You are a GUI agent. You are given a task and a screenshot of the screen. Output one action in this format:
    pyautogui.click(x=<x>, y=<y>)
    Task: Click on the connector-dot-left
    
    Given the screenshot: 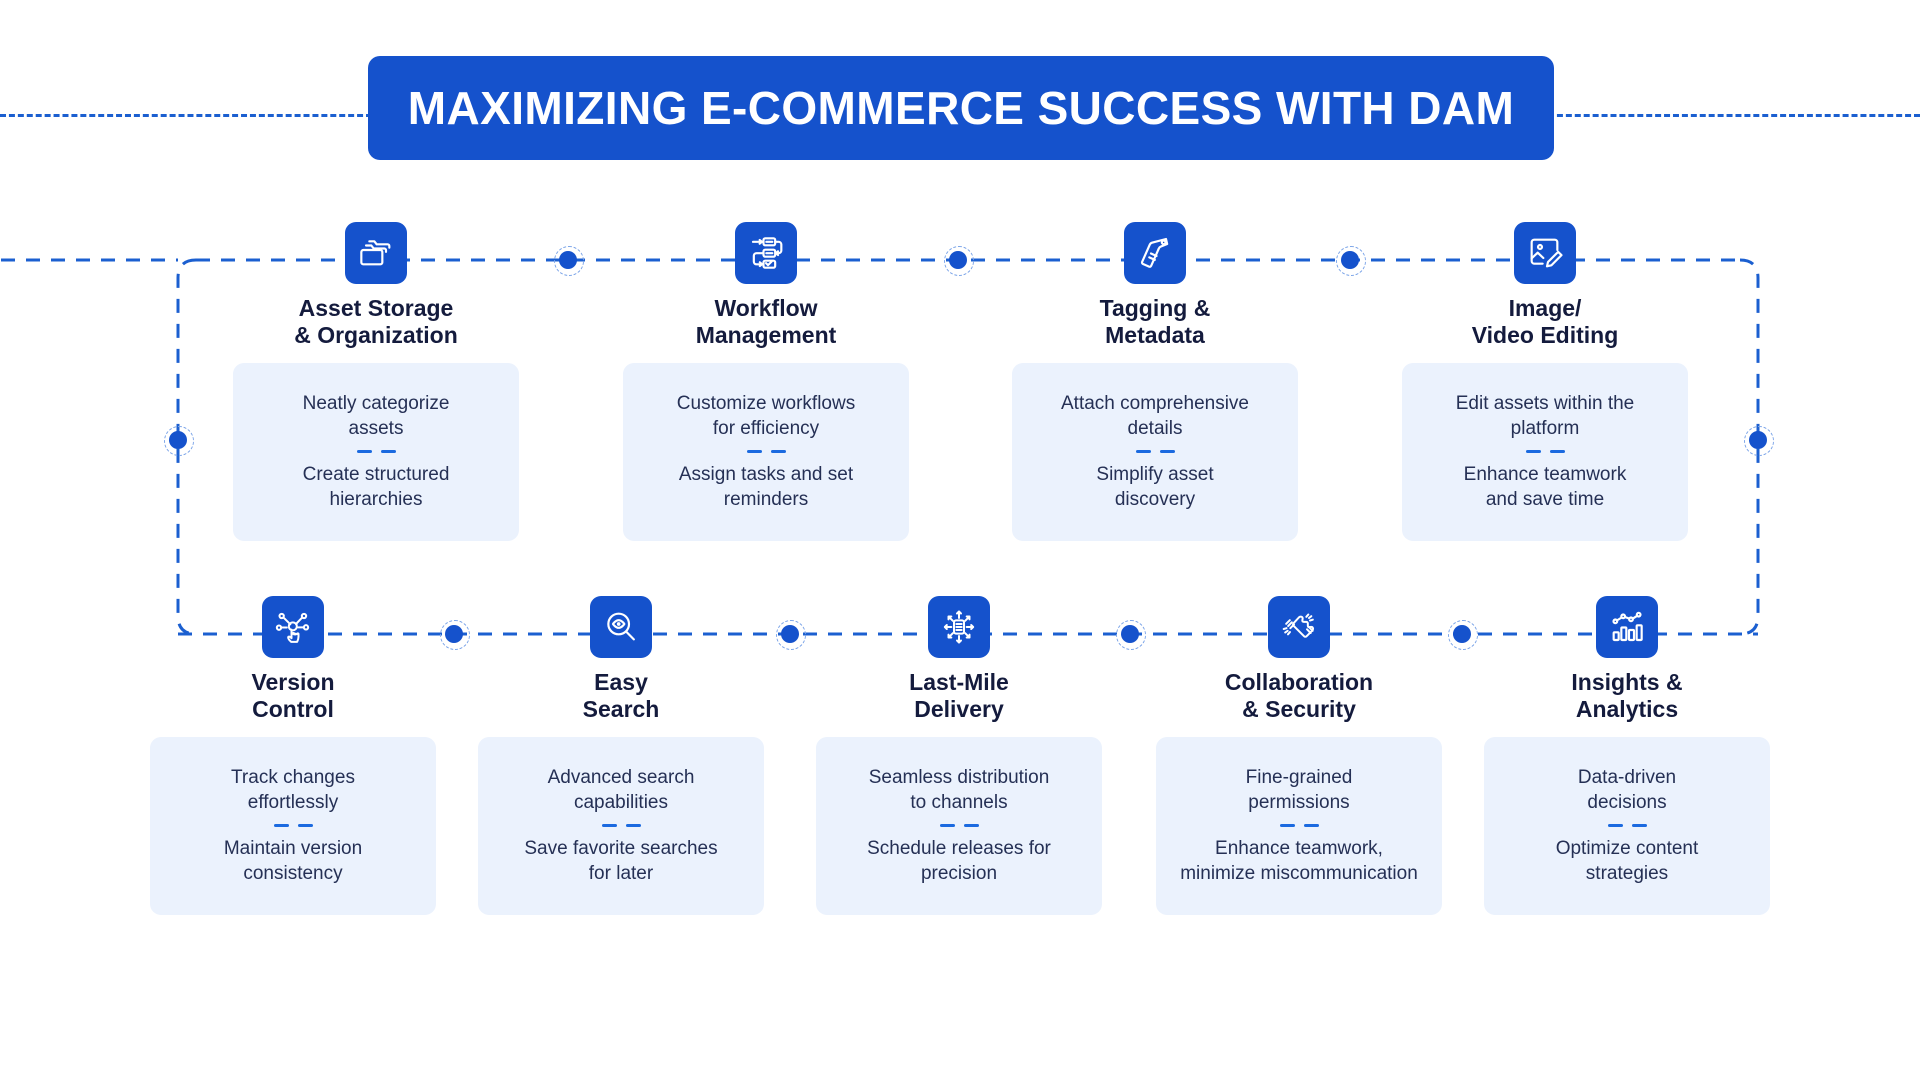 What is the action you would take?
    pyautogui.click(x=179, y=441)
    